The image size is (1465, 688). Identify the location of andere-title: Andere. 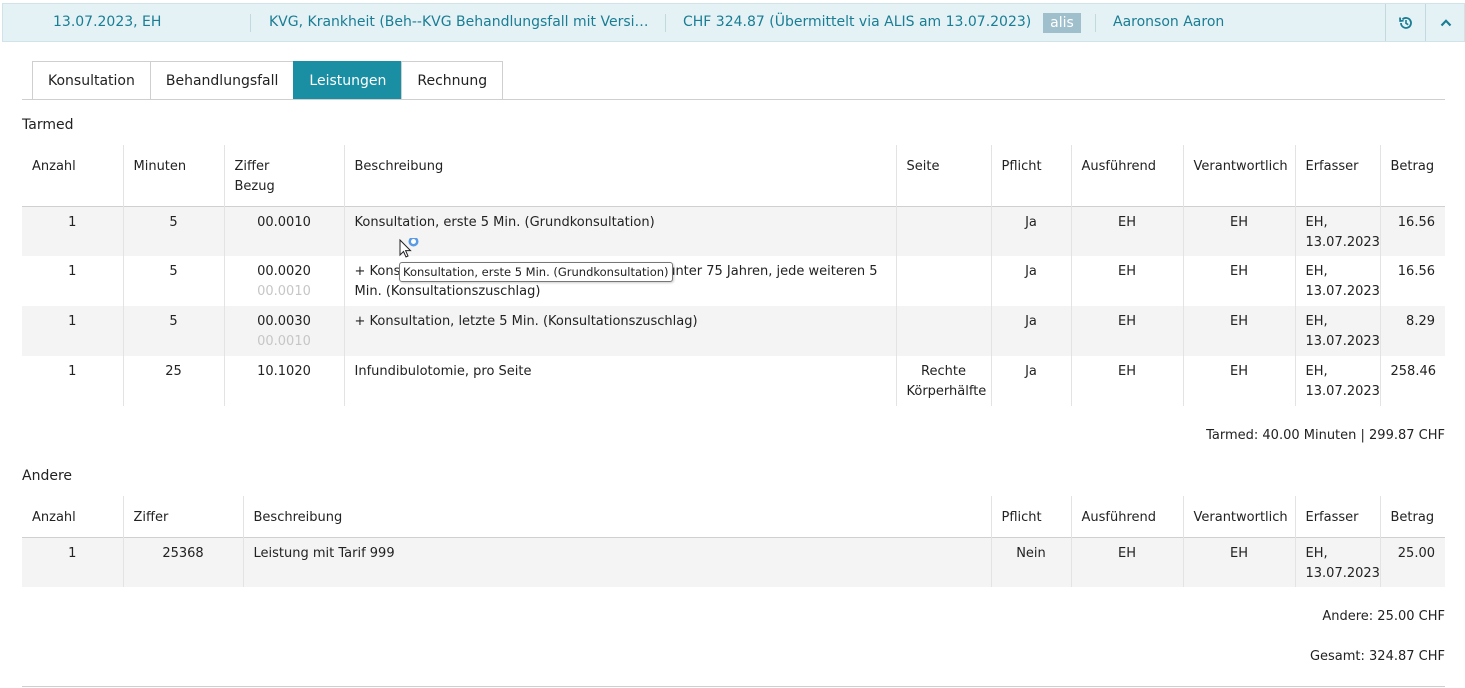
(47, 476).